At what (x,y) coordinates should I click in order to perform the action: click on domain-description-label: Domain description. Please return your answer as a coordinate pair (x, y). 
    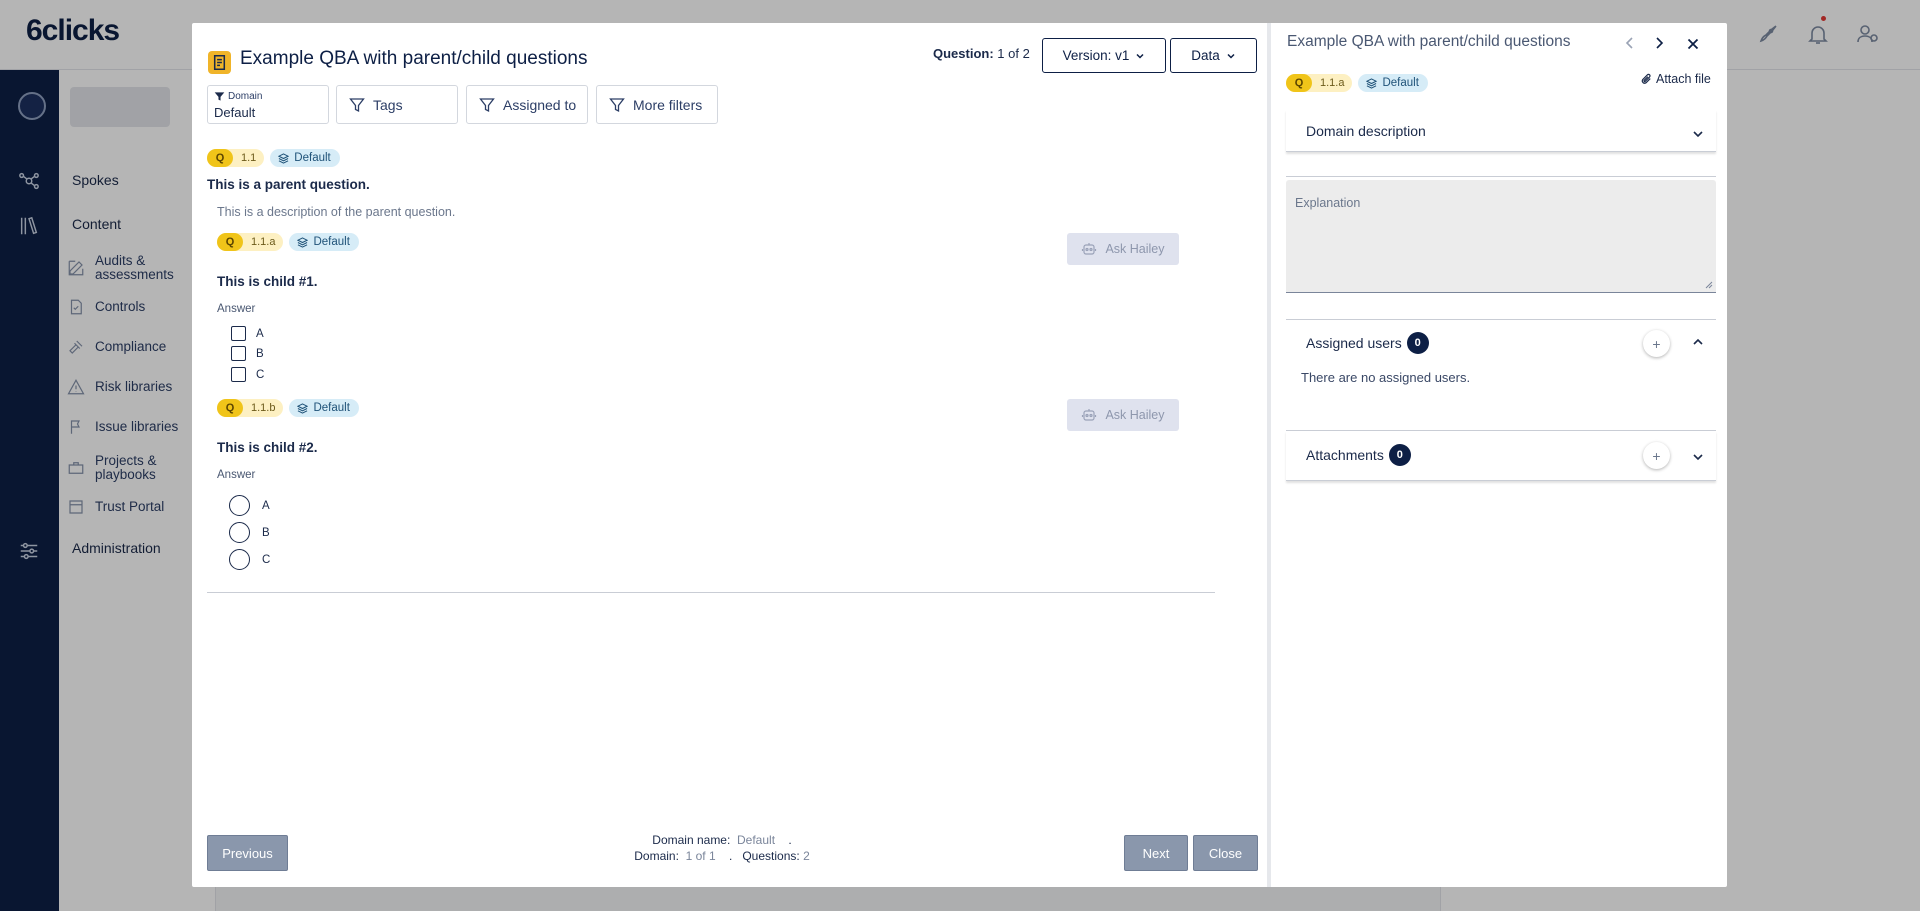
    Looking at the image, I should click on (1366, 131).